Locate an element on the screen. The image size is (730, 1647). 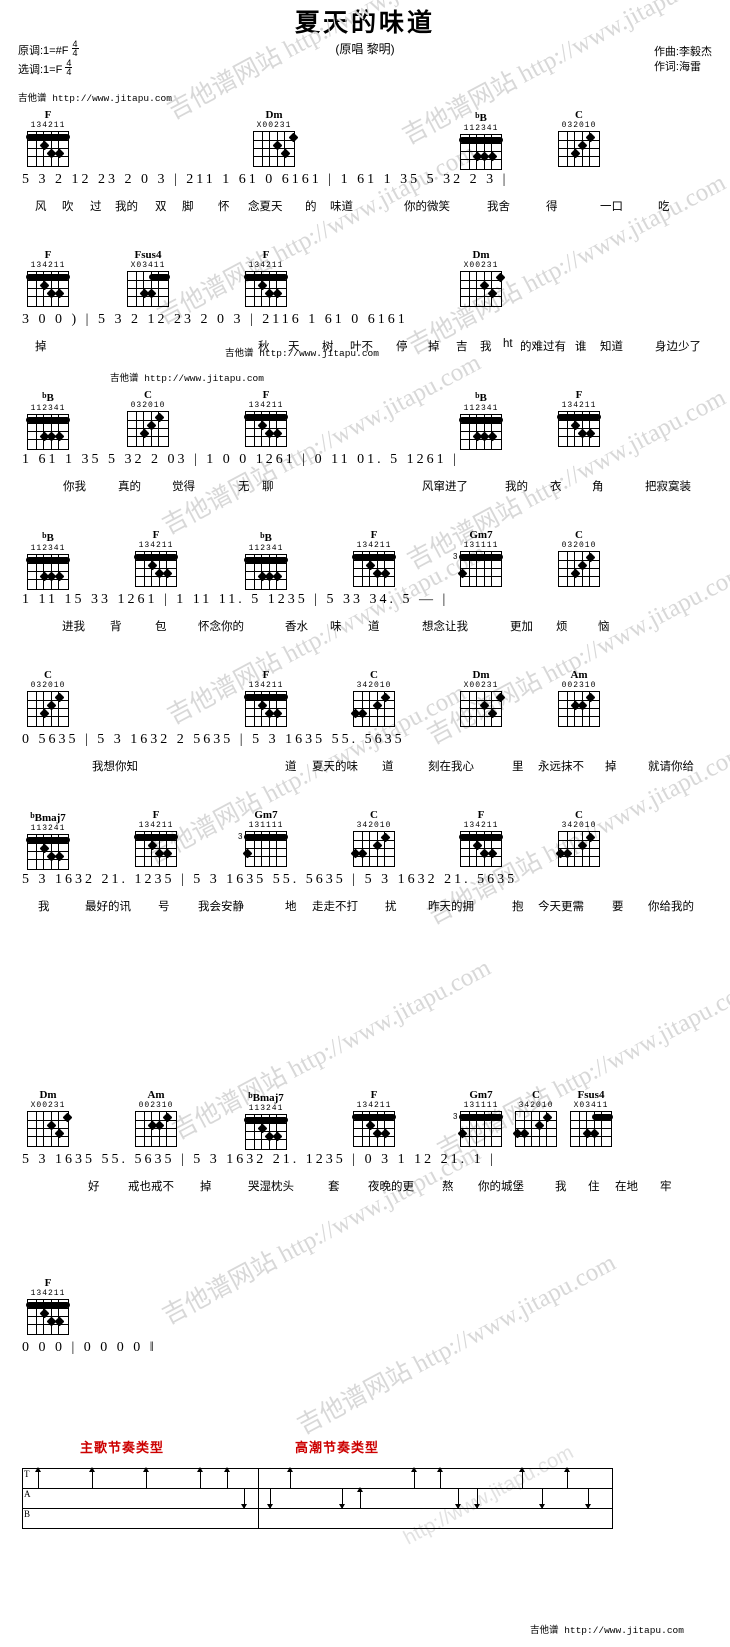
time-signature-2: 44 is located at coordinates (69, 67).